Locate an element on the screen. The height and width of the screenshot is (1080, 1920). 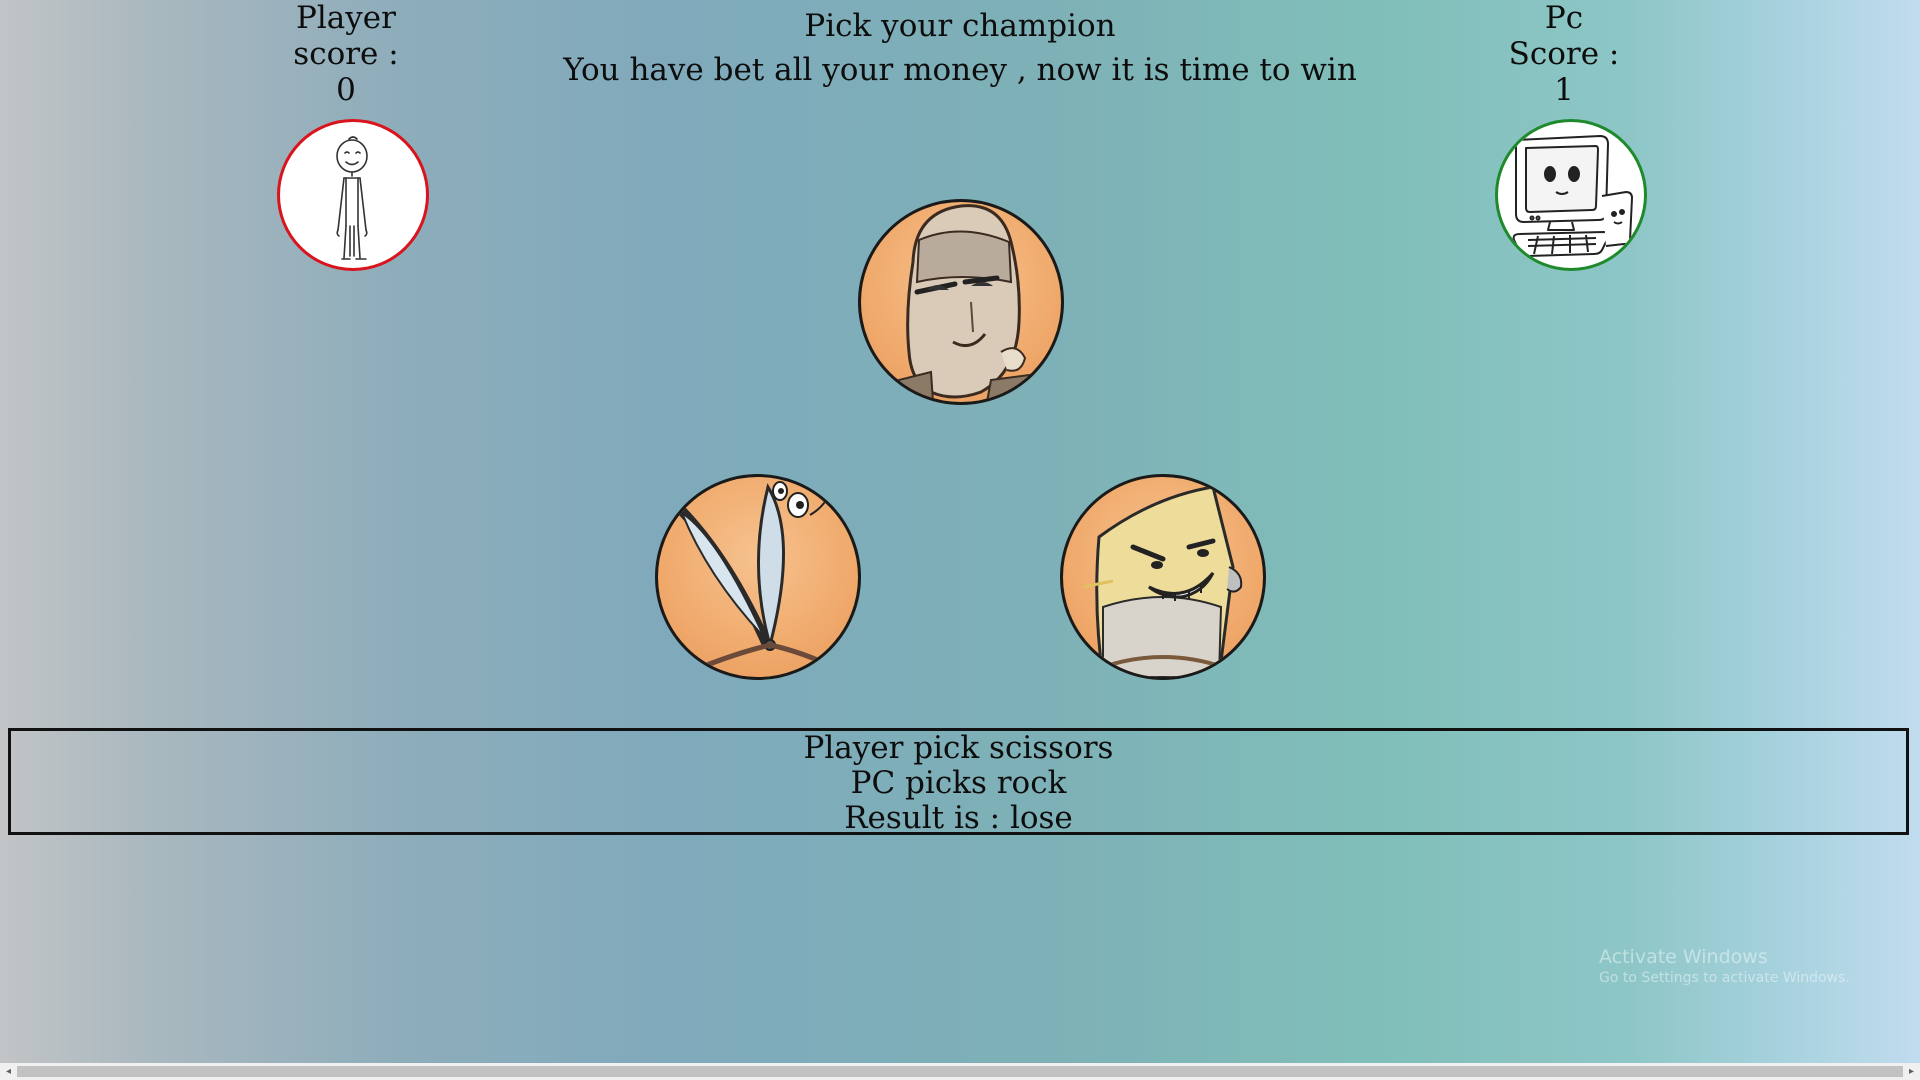
pc-score-panel: Pc Score : 1 is located at coordinates (1564, 54).